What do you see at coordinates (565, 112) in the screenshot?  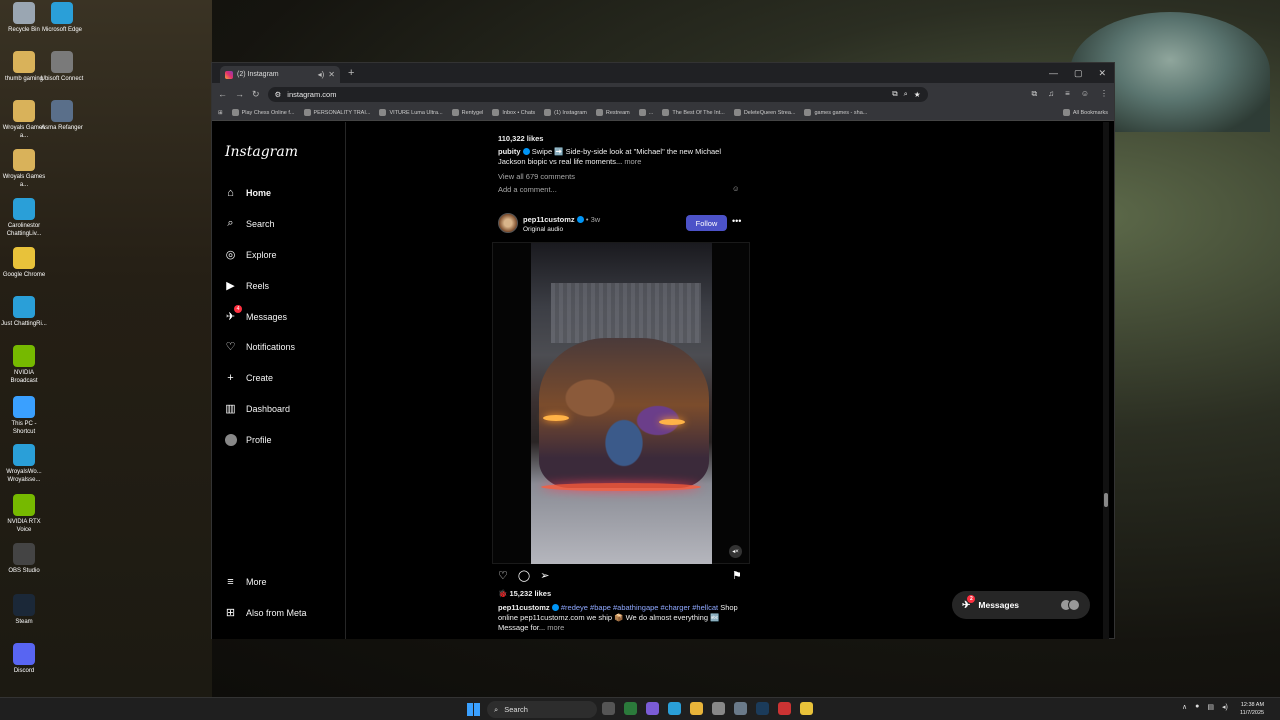 I see `bookmark-item: (1) Instagram` at bounding box center [565, 112].